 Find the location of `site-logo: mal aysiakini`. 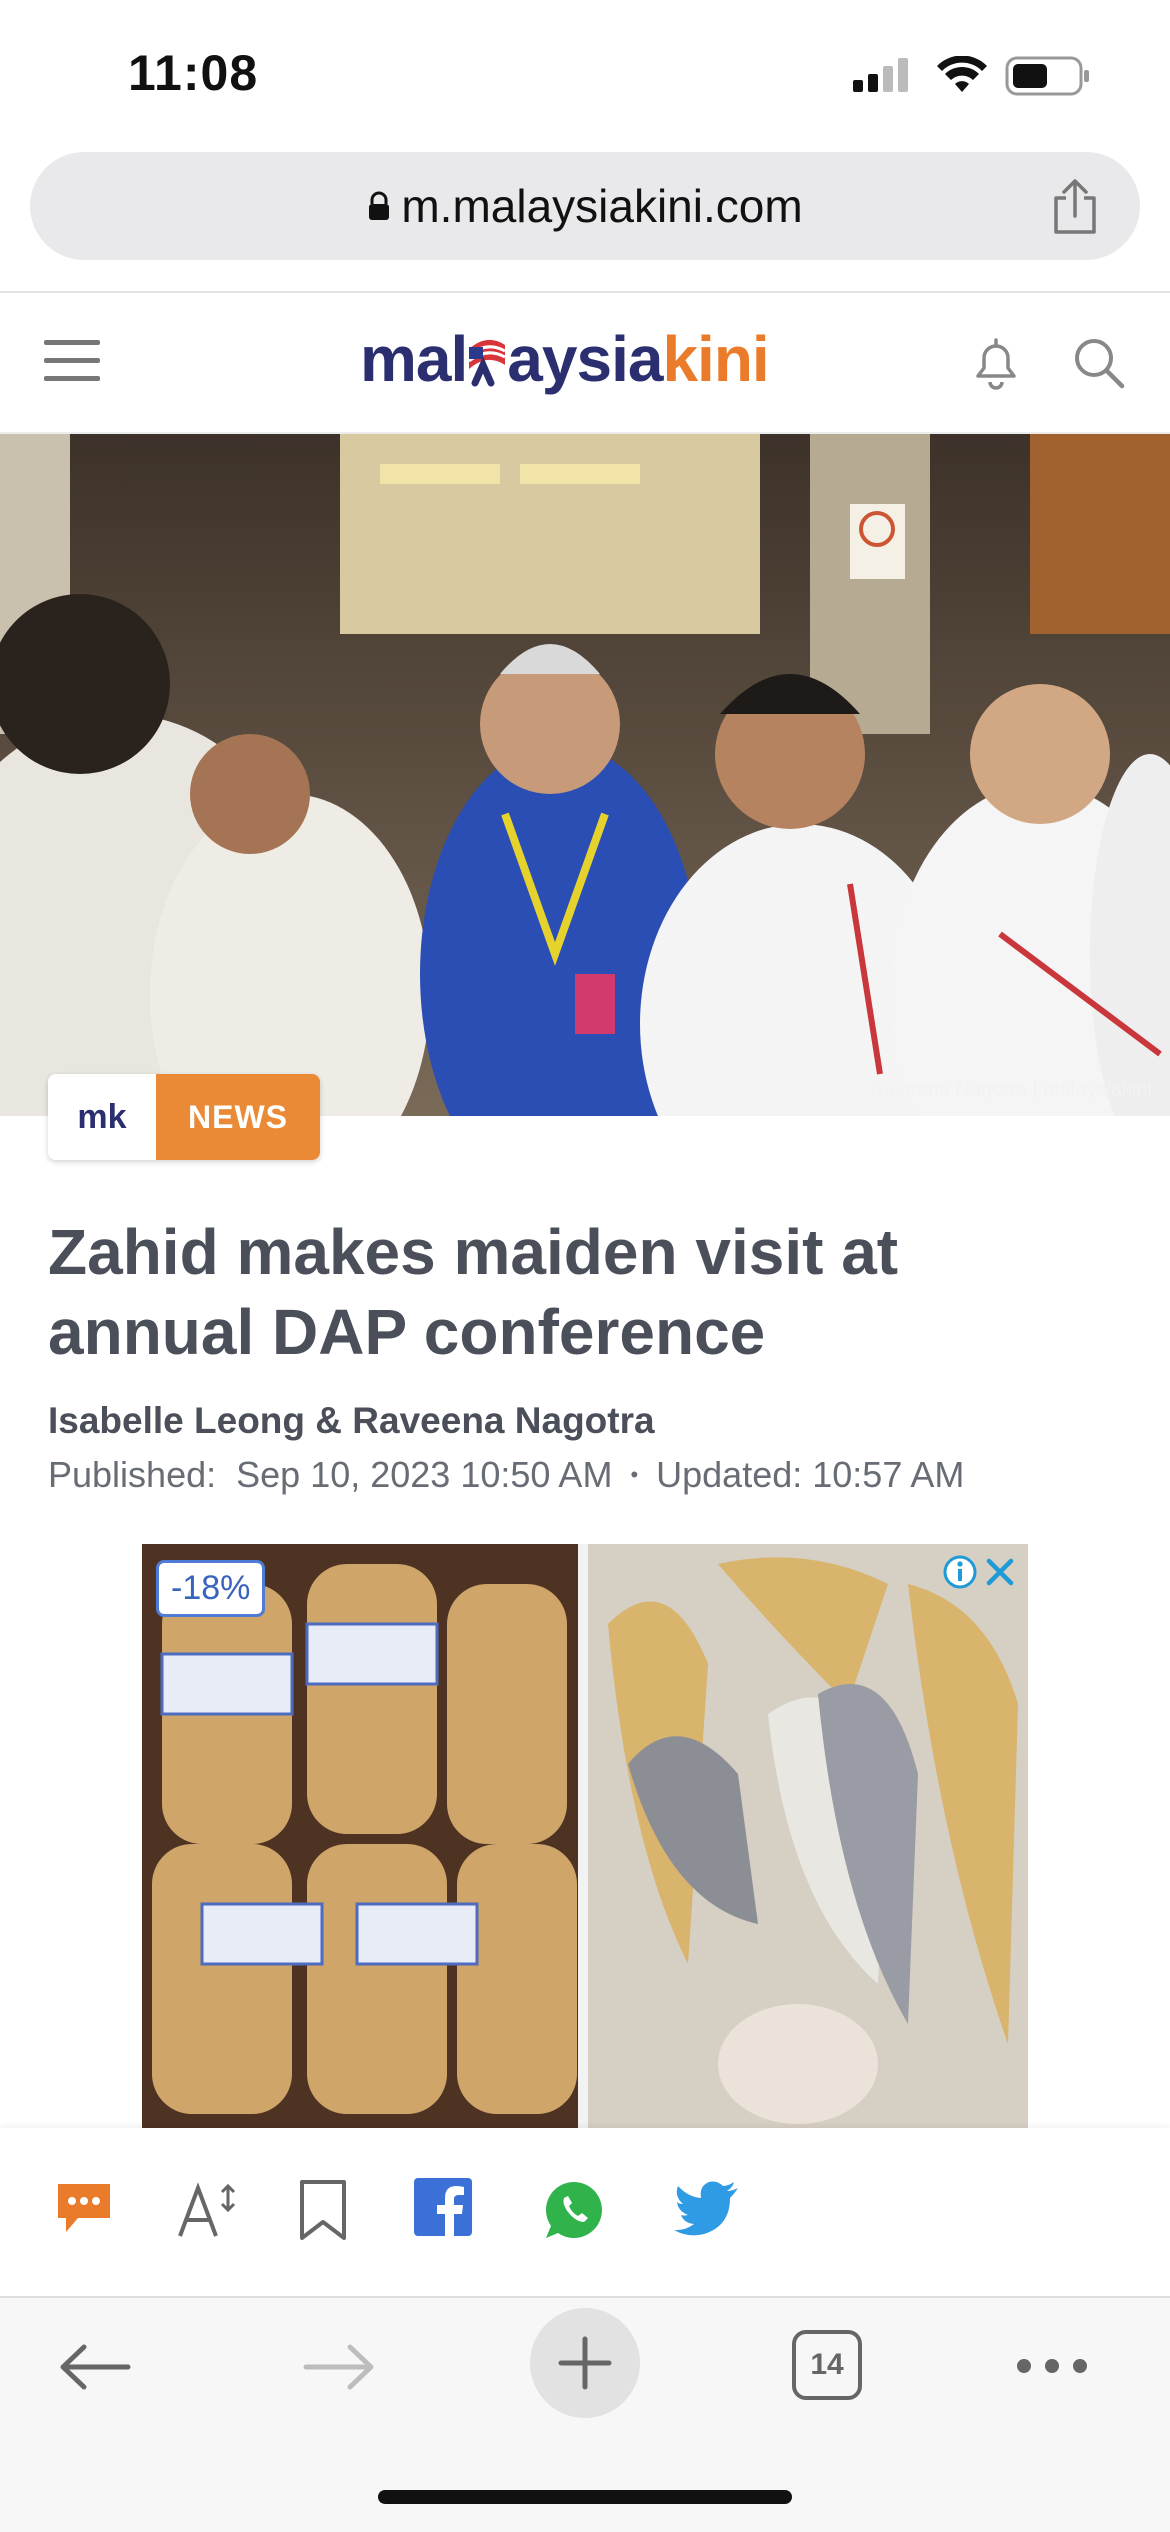

site-logo: mal aysiakini is located at coordinates (565, 359).